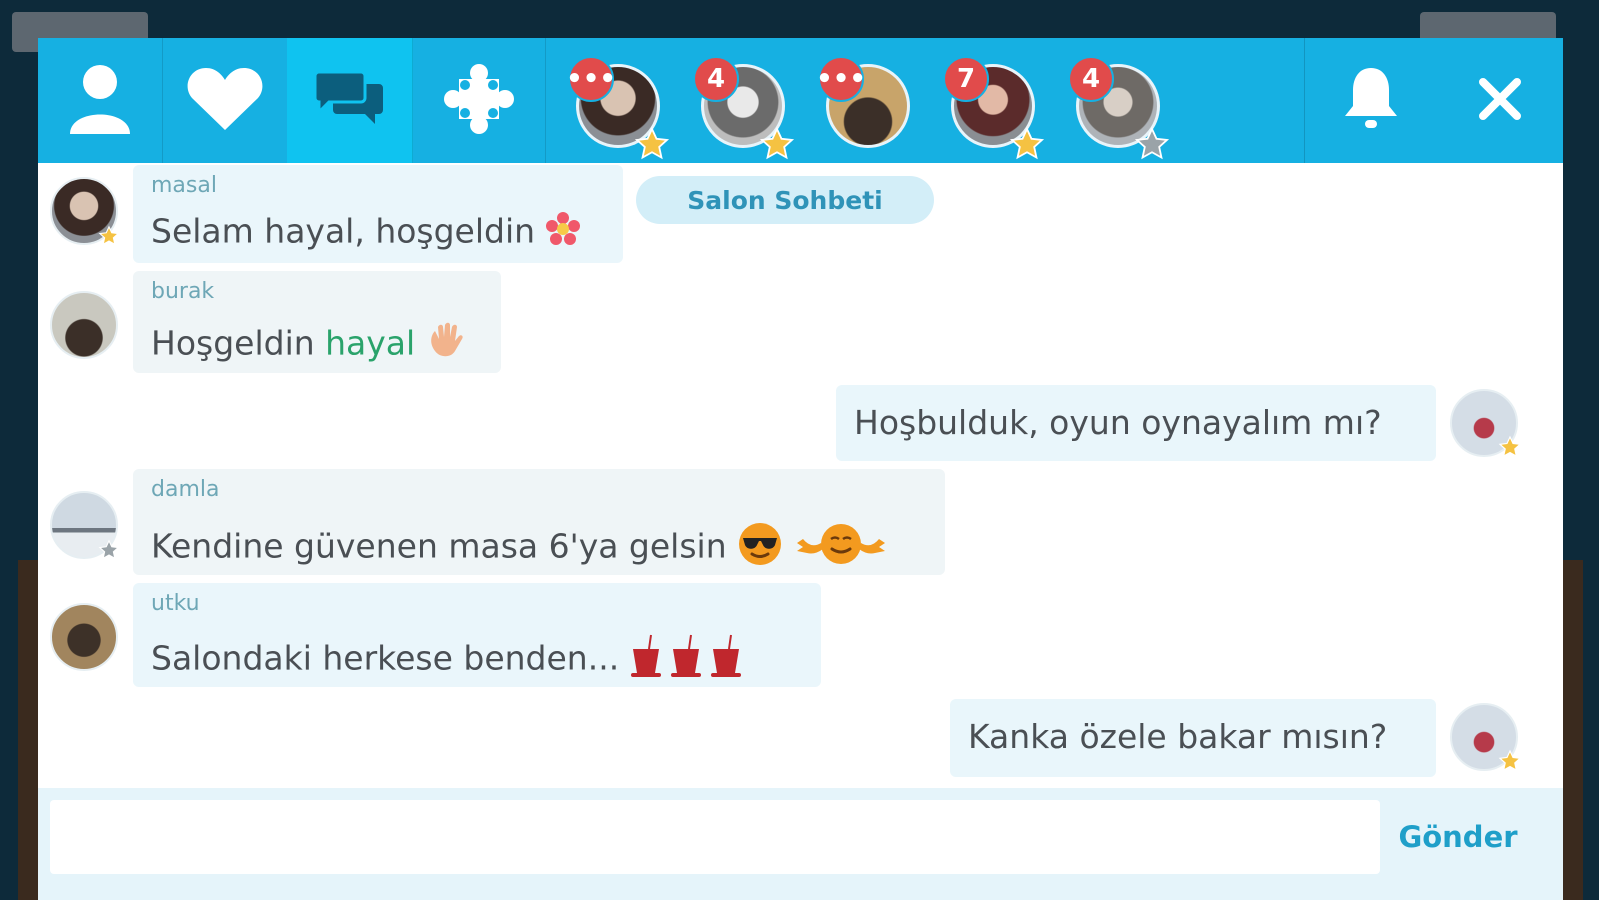 Image resolution: width=1599 pixels, height=900 pixels. What do you see at coordinates (238, 343) in the screenshot?
I see `message-text: Hoşgeldin` at bounding box center [238, 343].